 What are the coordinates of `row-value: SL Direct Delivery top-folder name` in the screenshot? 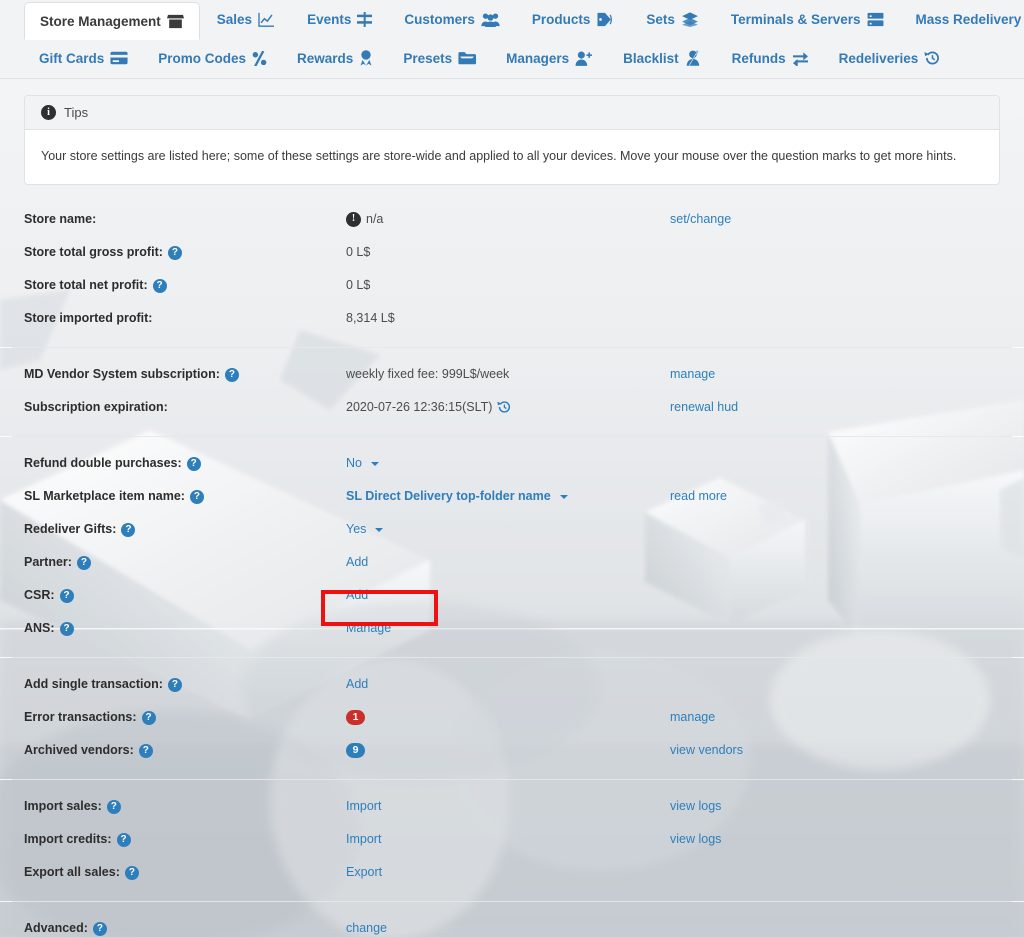 It's located at (508, 496).